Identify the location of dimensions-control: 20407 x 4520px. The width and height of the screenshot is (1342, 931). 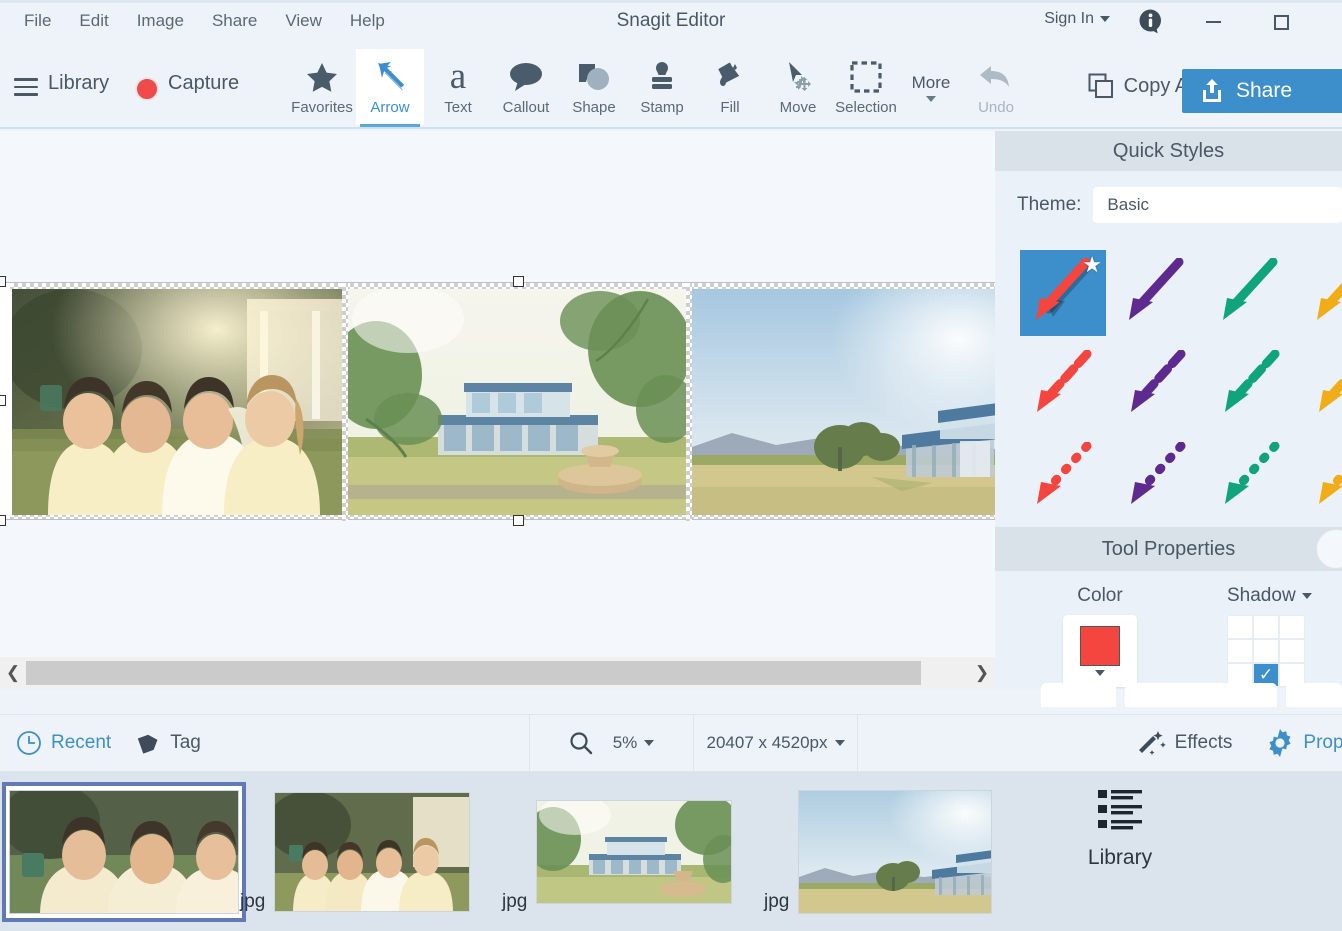
(775, 743).